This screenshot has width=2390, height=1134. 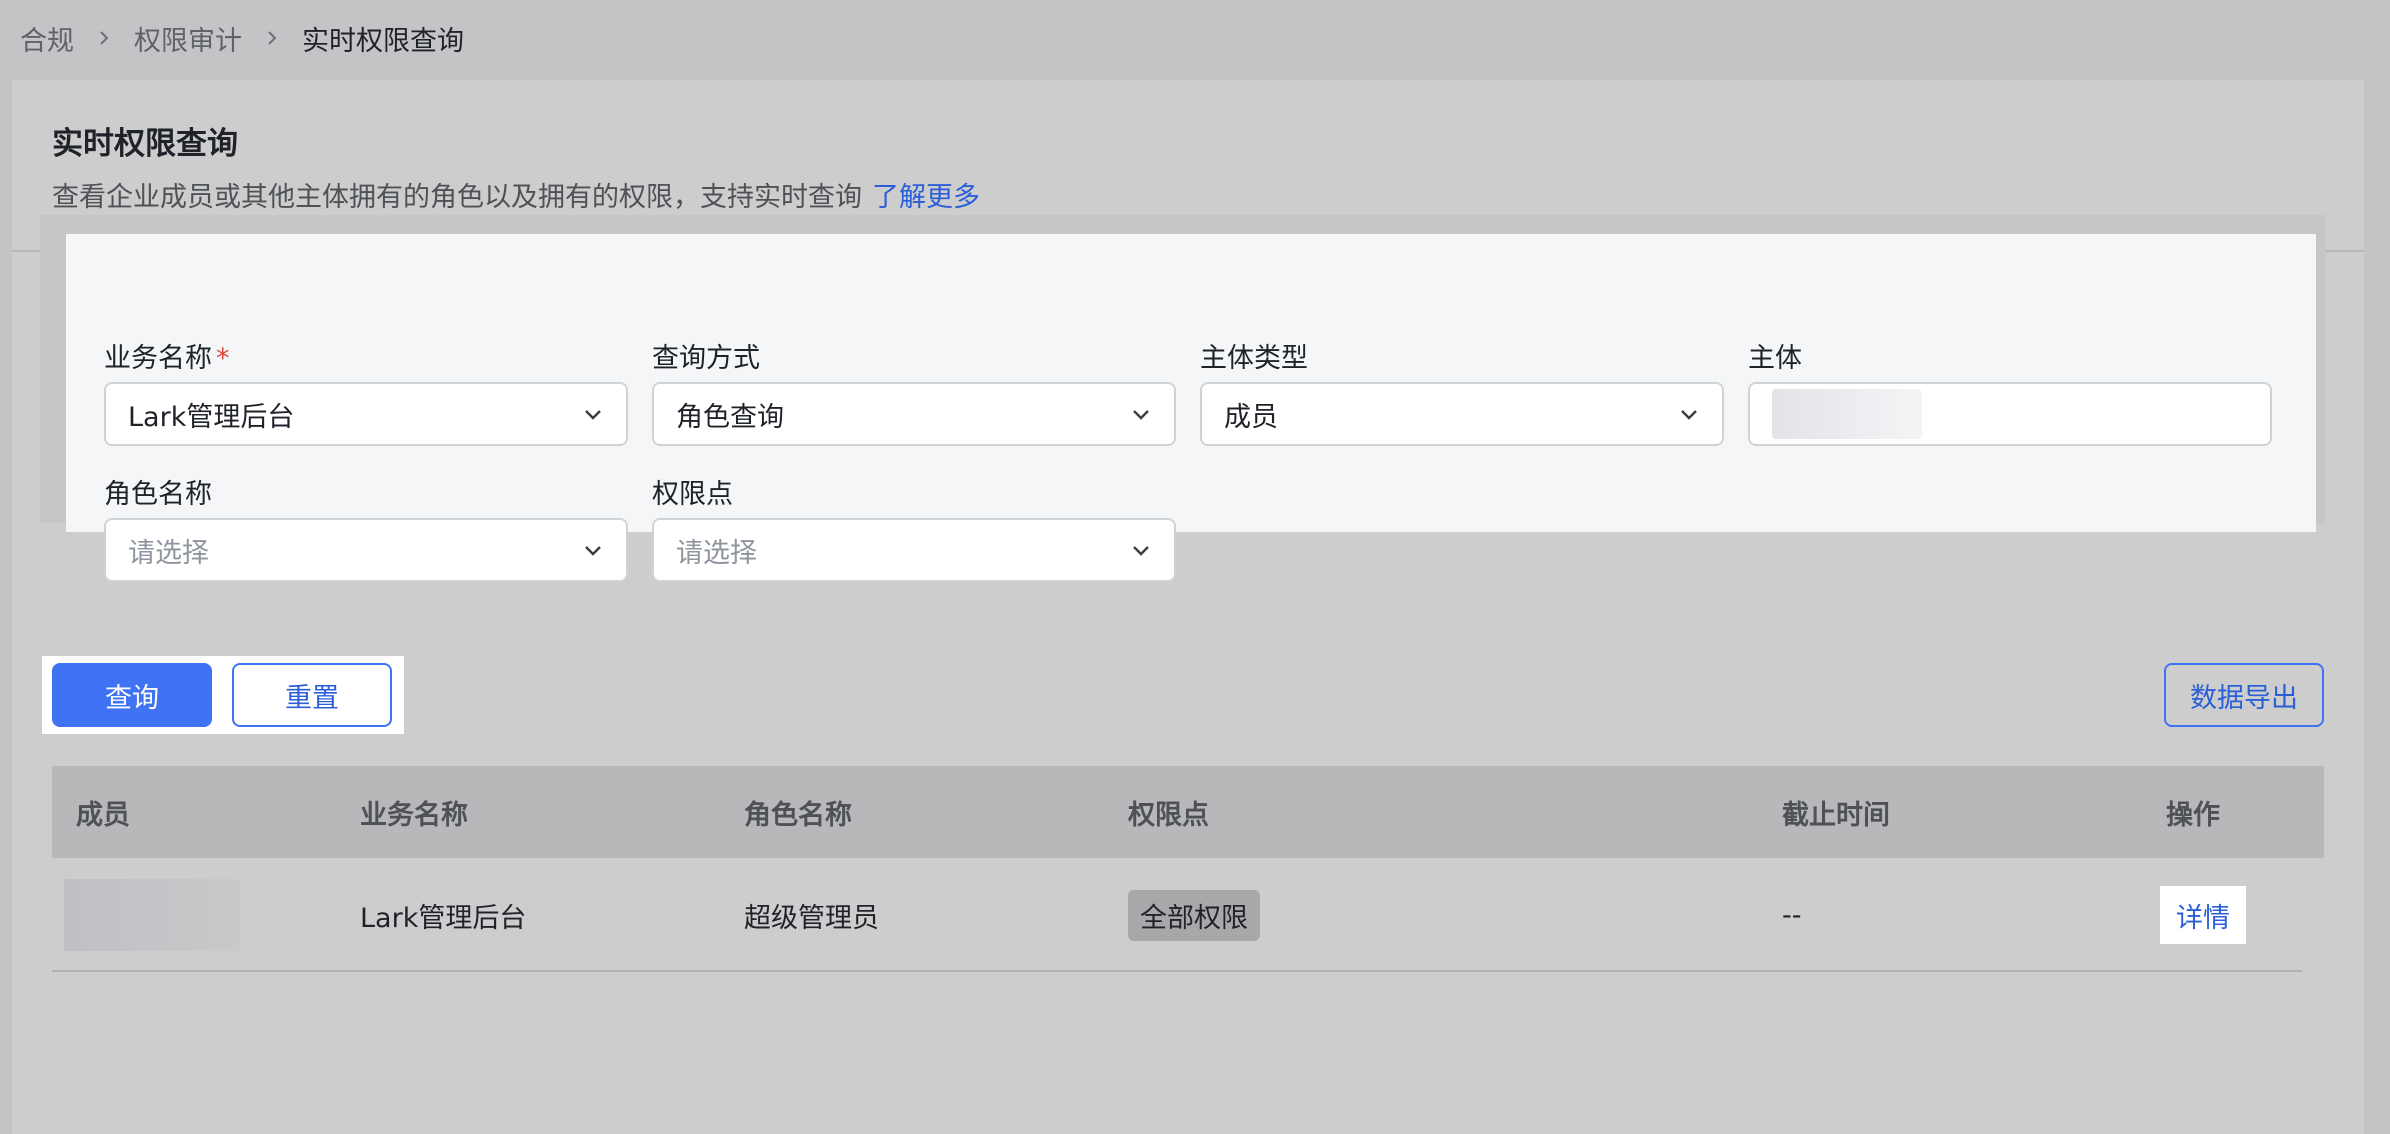 What do you see at coordinates (414, 815) in the screenshot?
I see `column-business: 业务名称` at bounding box center [414, 815].